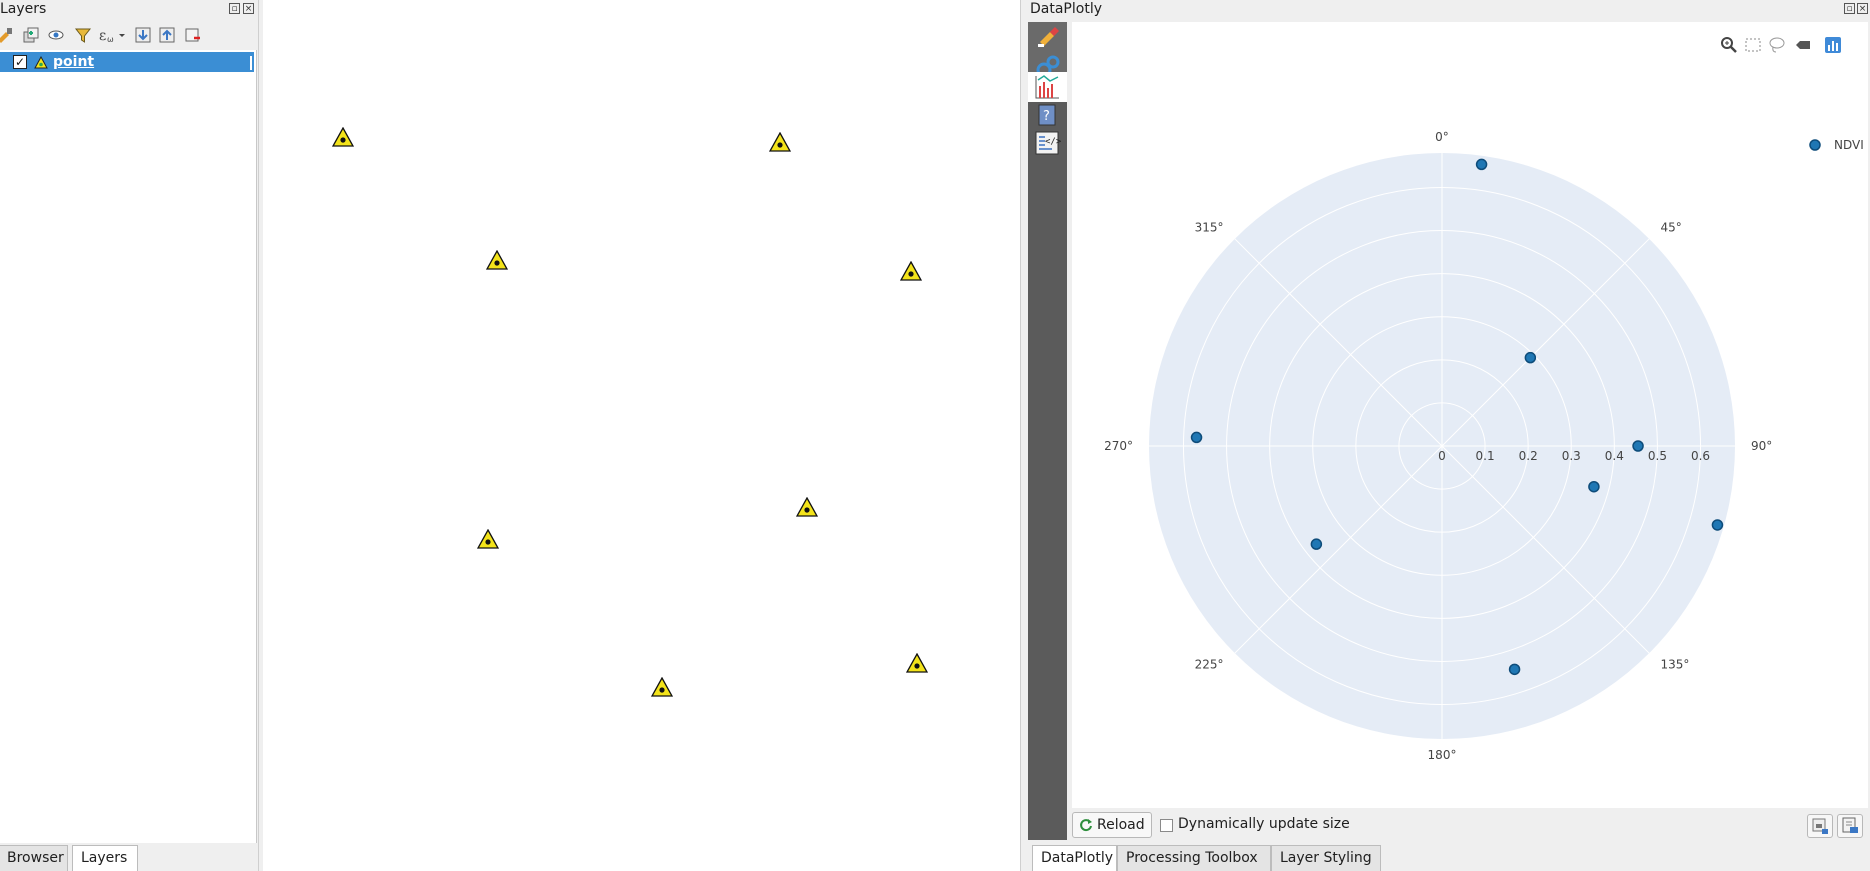 The width and height of the screenshot is (1870, 871). Describe the element at coordinates (1614, 456) in the screenshot. I see `radial-tick-label: 0.4` at that location.